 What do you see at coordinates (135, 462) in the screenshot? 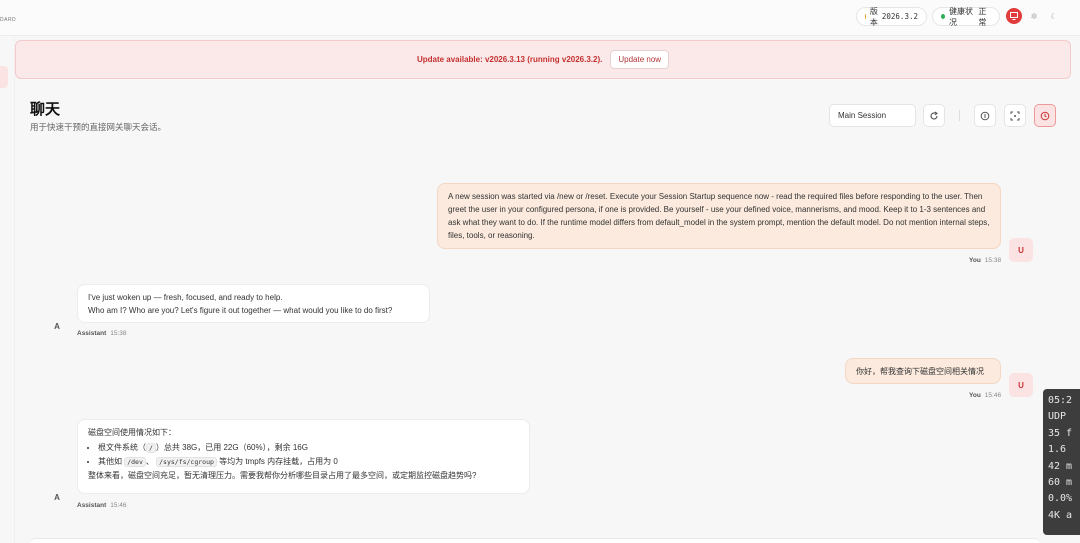
I see `inline-code: /dev` at bounding box center [135, 462].